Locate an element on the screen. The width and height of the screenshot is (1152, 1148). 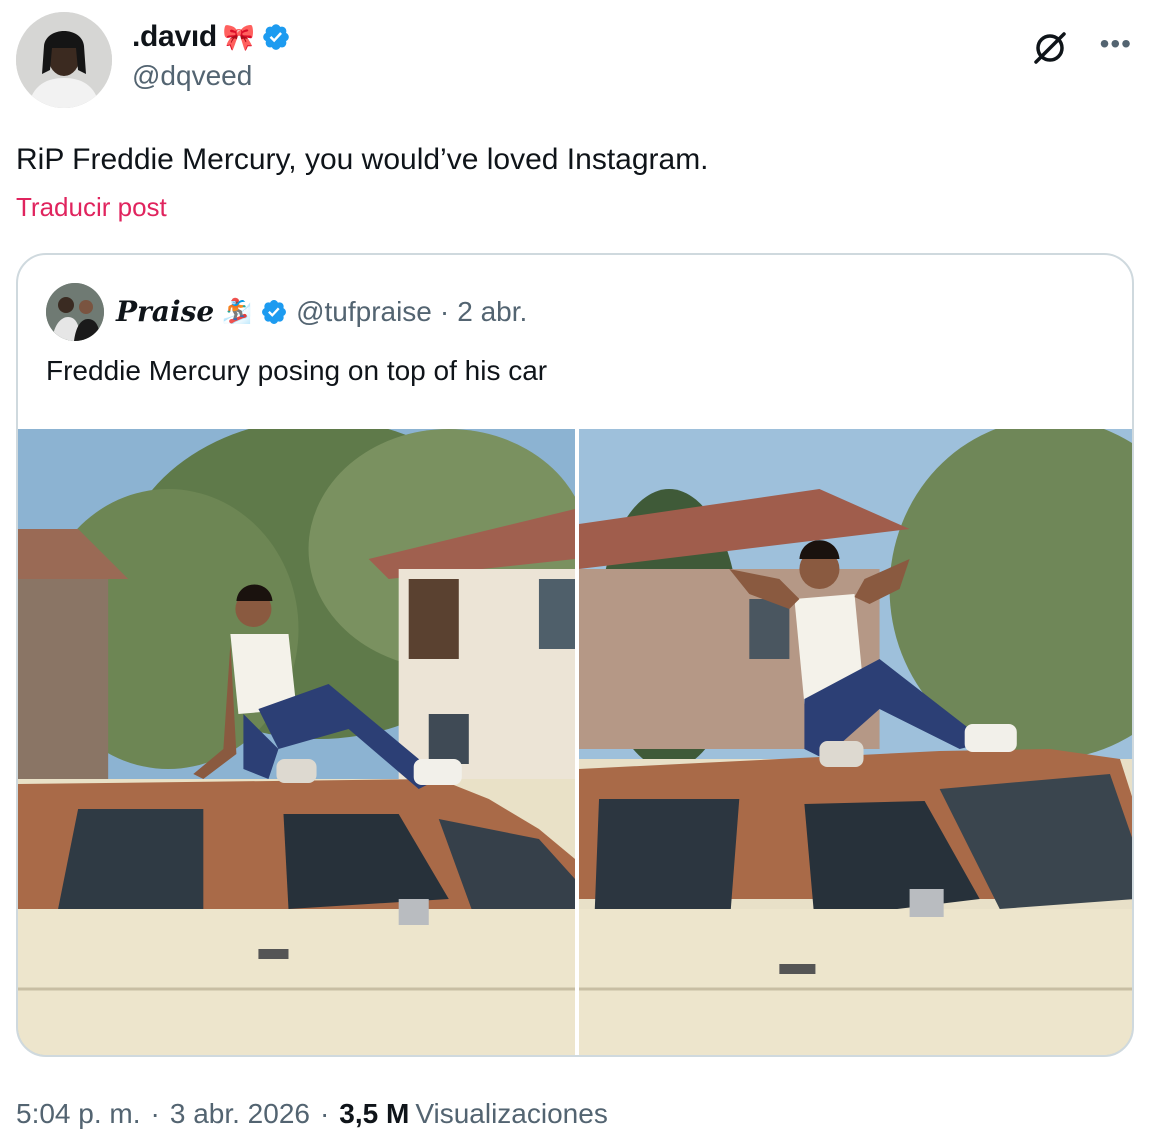
quoted-handle: @tufpraise is located at coordinates (364, 312).